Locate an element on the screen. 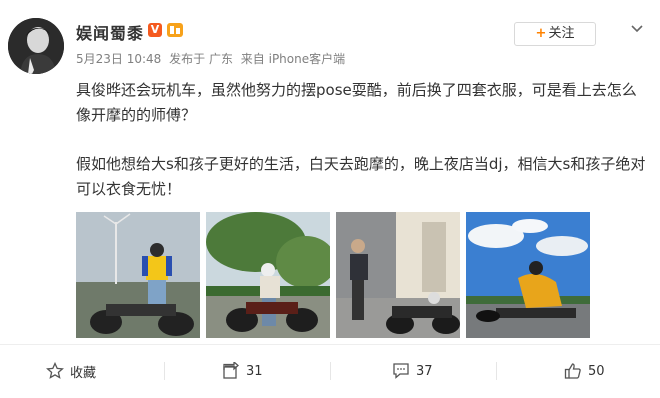  post-timestamp: 5月23日 10:48 is located at coordinates (118, 59).